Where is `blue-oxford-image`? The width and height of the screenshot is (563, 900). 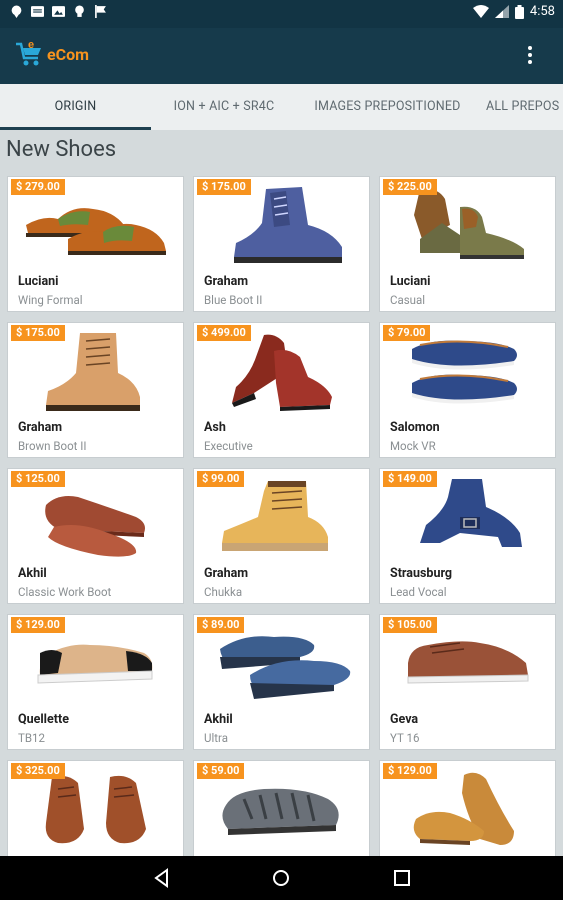 blue-oxford-image is located at coordinates (285, 667).